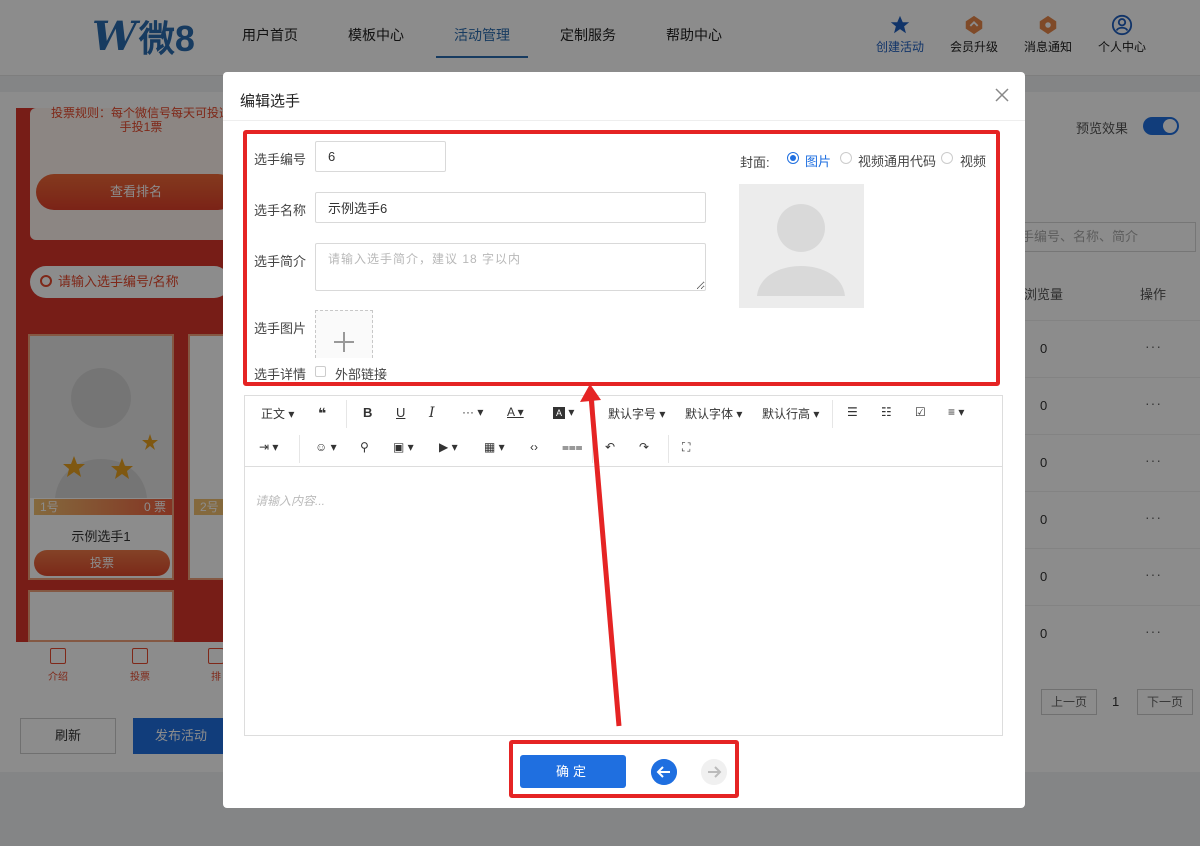 This screenshot has width=1200, height=846. What do you see at coordinates (367, 412) in the screenshot?
I see `bold-icon: B` at bounding box center [367, 412].